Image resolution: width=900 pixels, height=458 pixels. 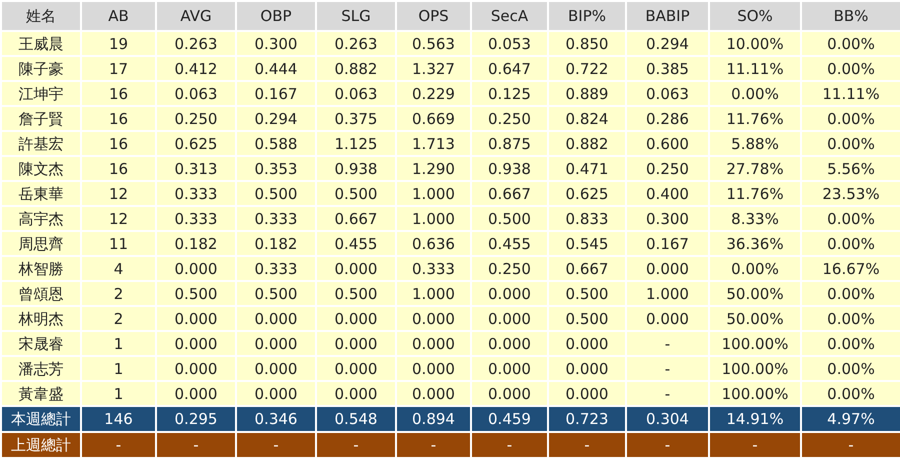 I want to click on table-cell: 0.938, so click(x=509, y=168).